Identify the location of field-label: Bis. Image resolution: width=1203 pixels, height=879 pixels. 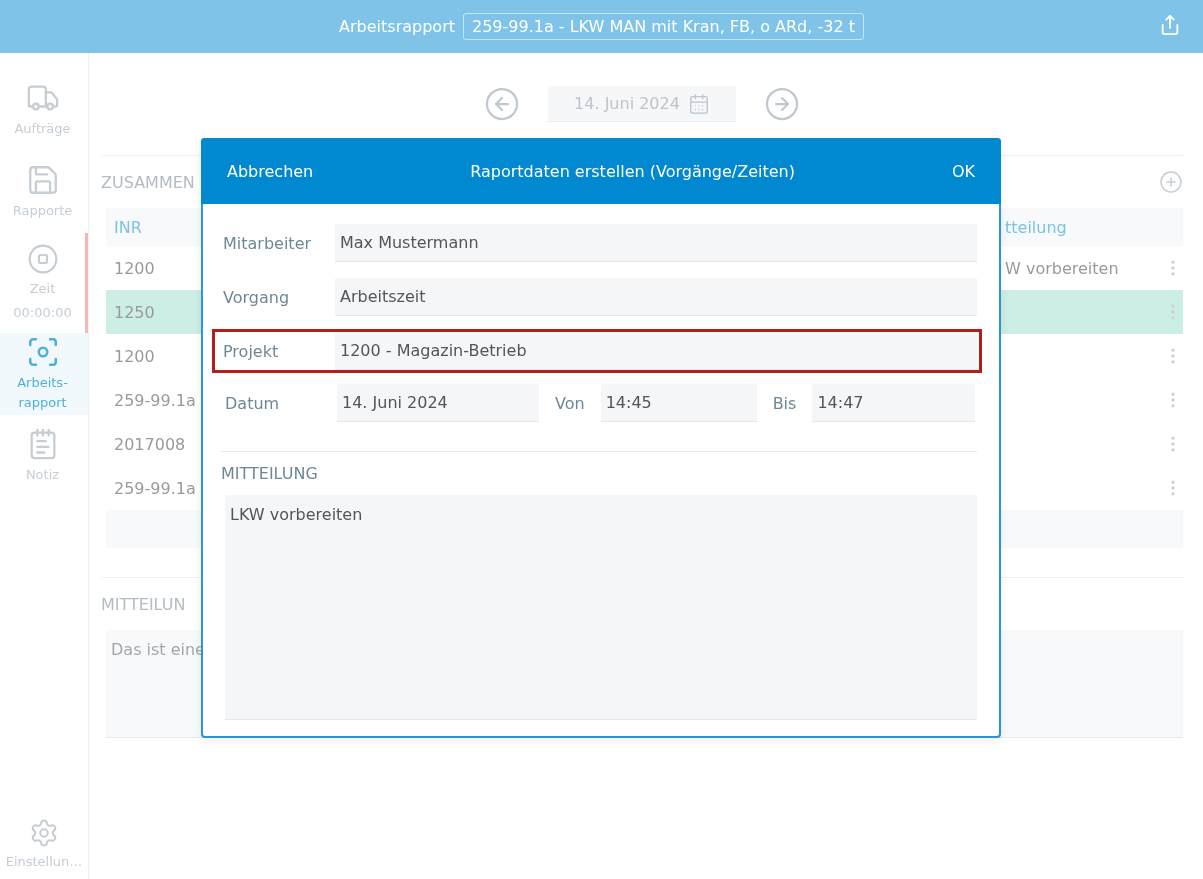
(784, 403).